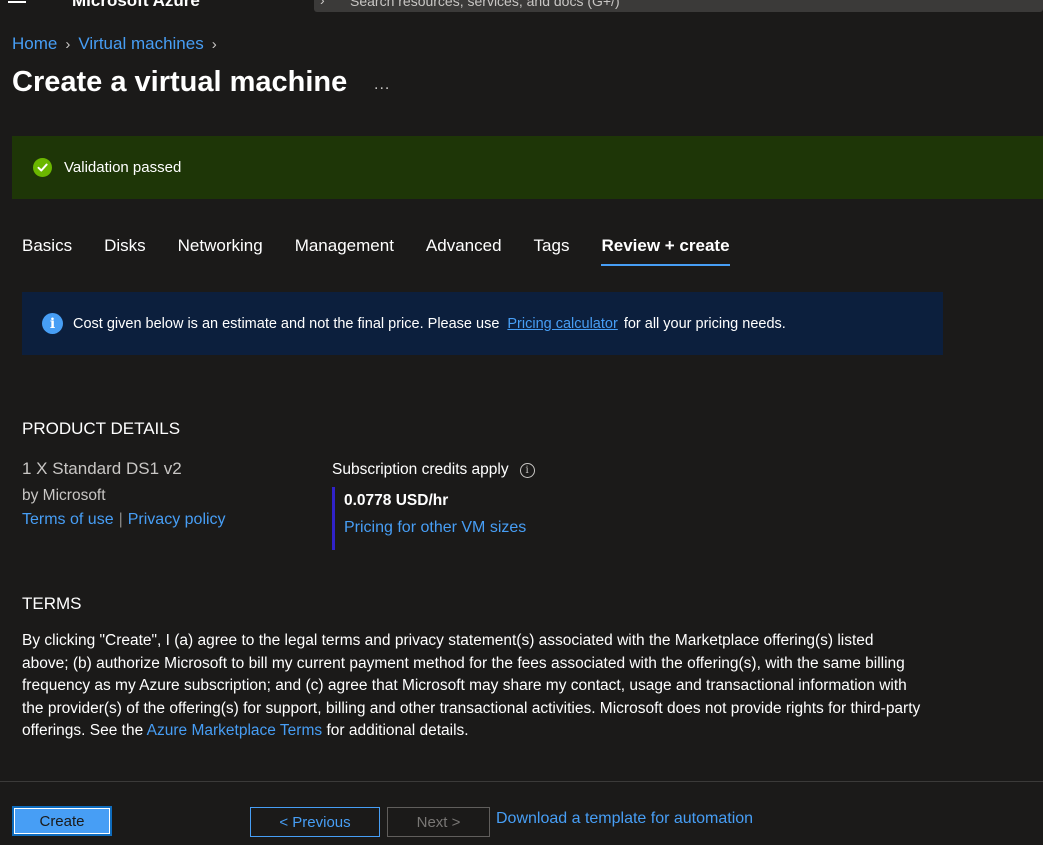 This screenshot has height=845, width=1043. I want to click on brand-title: Microsoft Azure, so click(136, 5).